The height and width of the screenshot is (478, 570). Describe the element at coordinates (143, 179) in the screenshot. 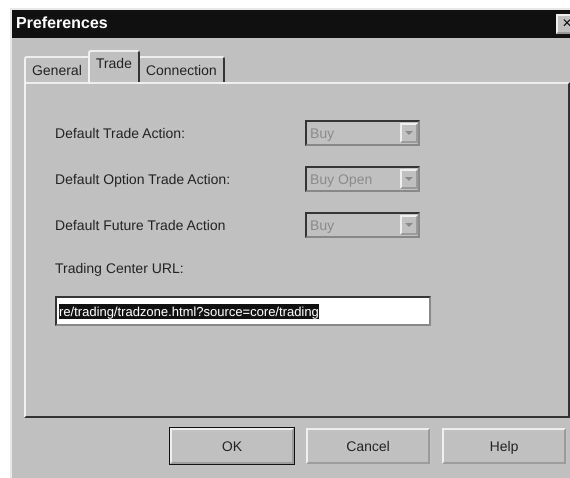

I see `field-label: Default Option Trade Action:` at that location.